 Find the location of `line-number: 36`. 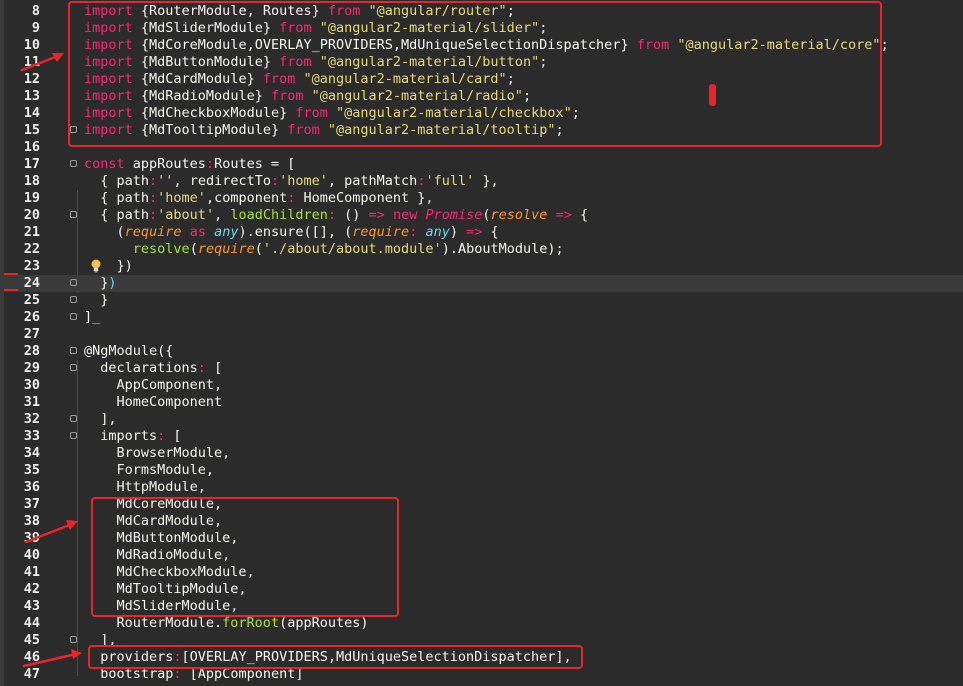

line-number: 36 is located at coordinates (31, 487).